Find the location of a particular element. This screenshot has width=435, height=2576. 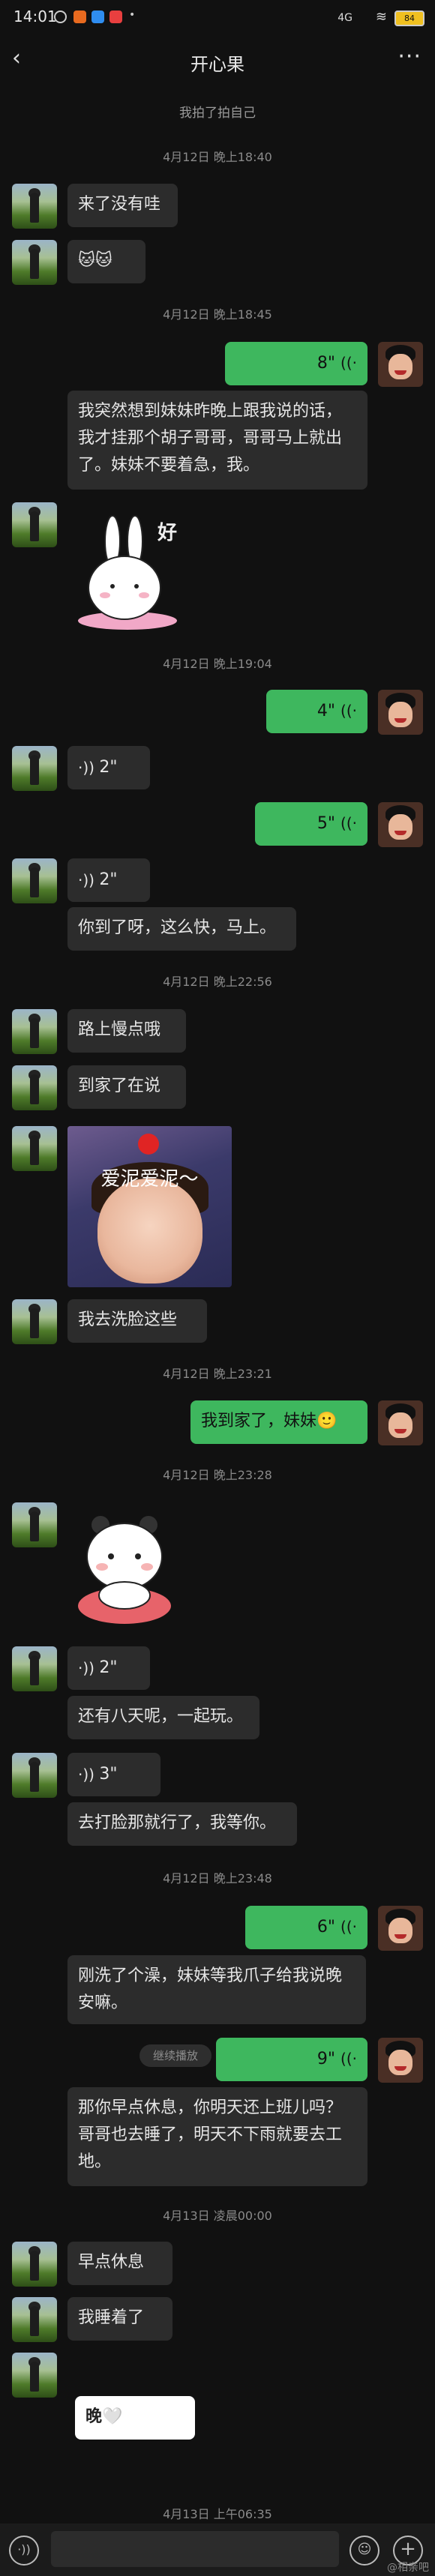

alarm-icon is located at coordinates (60, 16).